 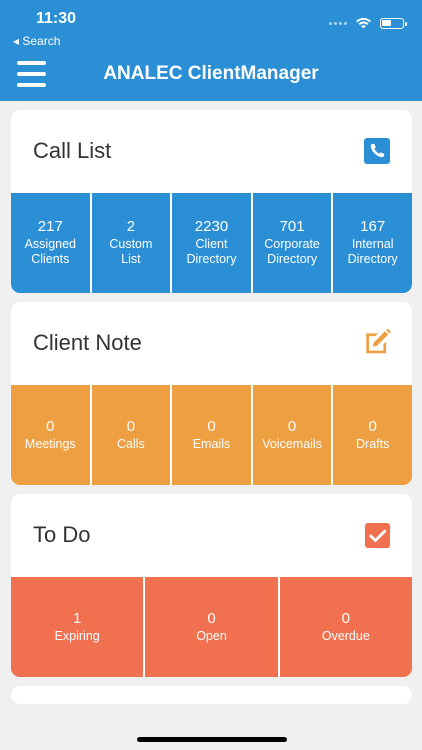 I want to click on tile-count: 167, so click(x=373, y=226).